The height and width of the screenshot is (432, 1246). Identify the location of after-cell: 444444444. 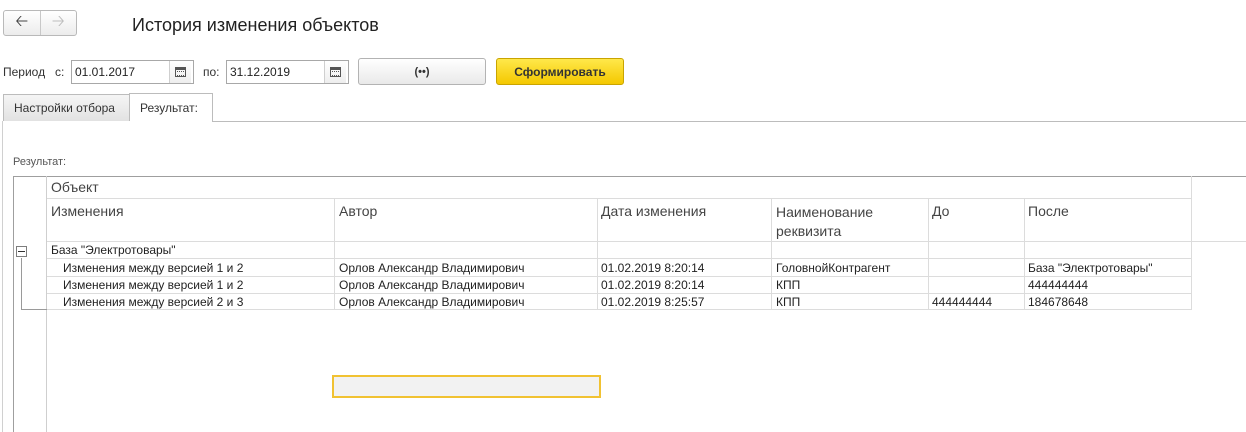
(1058, 285).